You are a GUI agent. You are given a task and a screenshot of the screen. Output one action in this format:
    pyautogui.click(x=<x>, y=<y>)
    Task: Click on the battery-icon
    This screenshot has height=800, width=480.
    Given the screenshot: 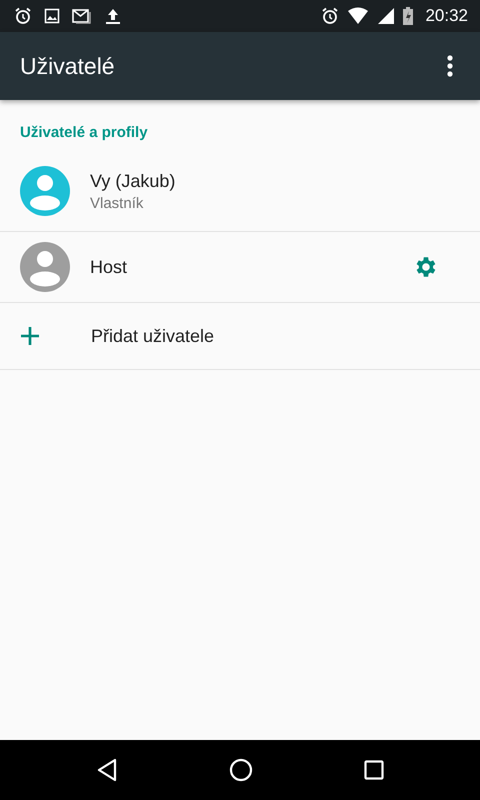 What is the action you would take?
    pyautogui.click(x=408, y=16)
    